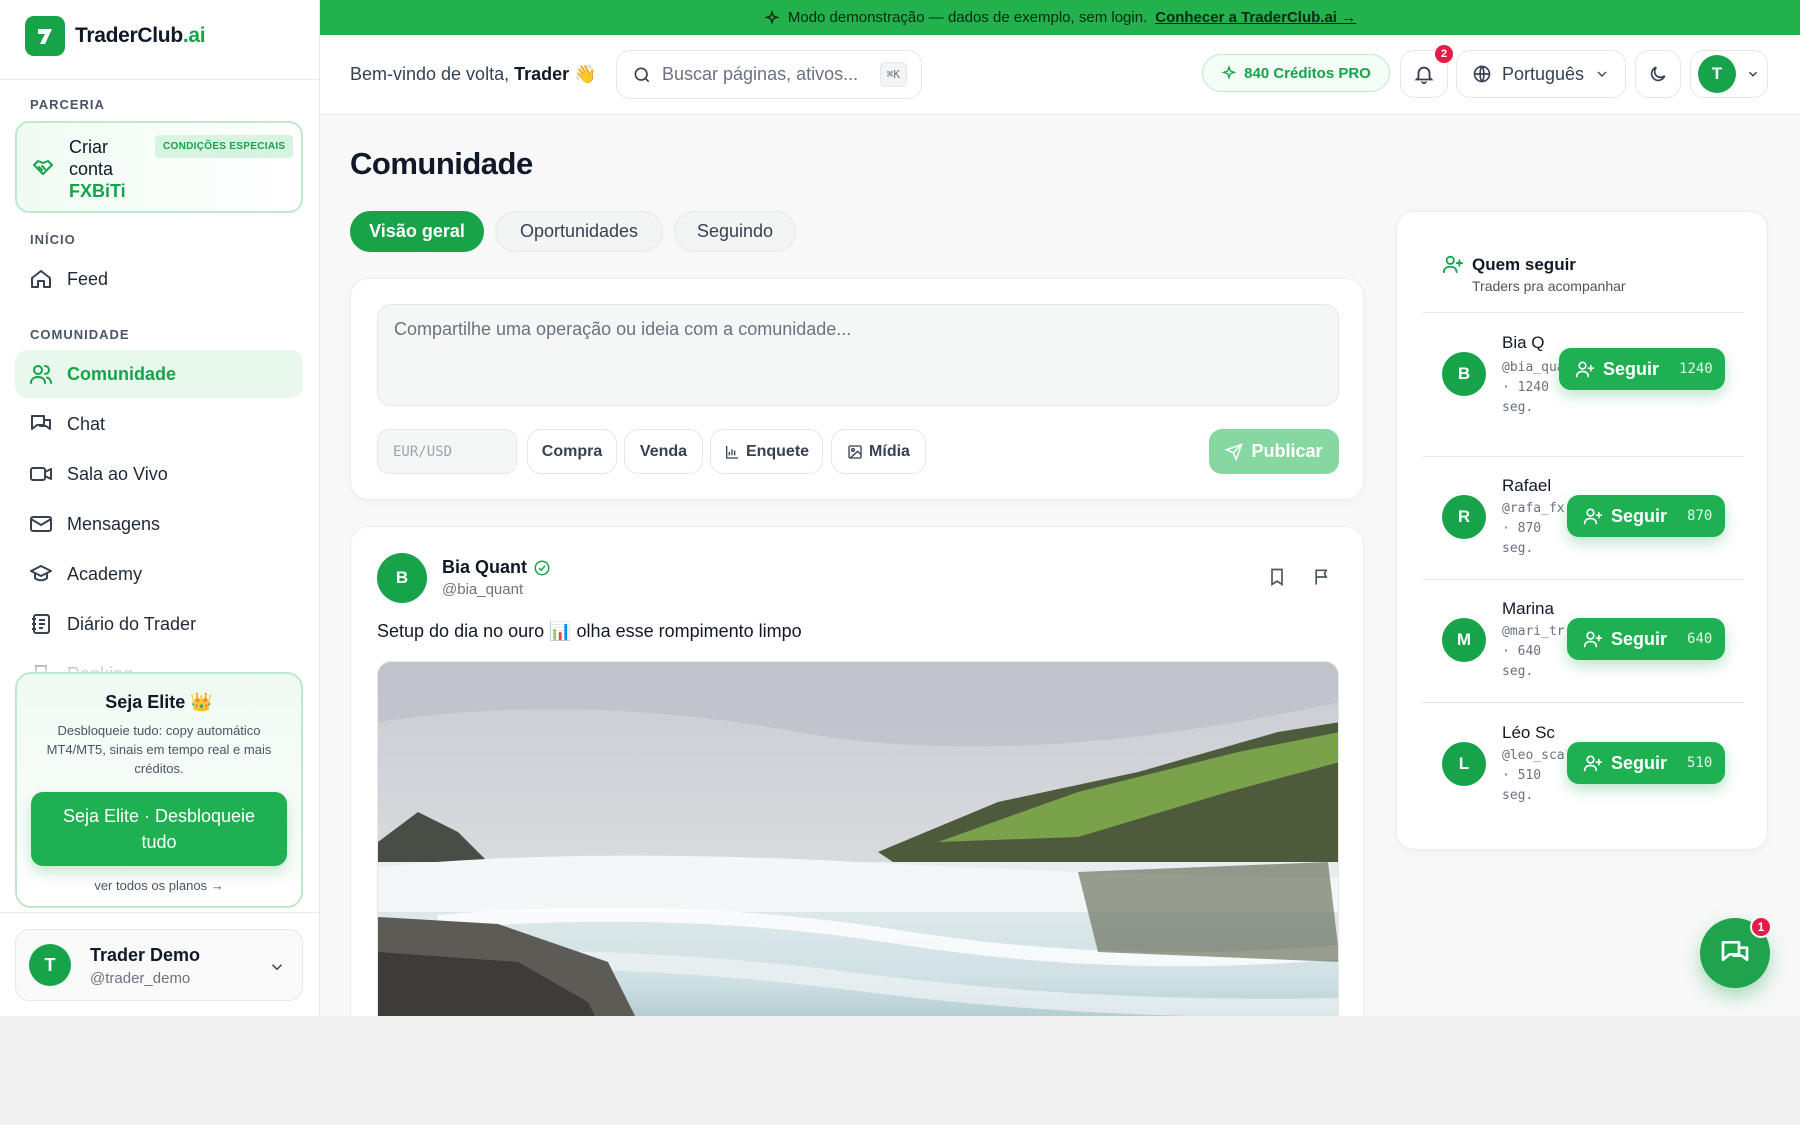 This screenshot has height=1125, width=1800. What do you see at coordinates (1482, 74) in the screenshot?
I see `globe-icon` at bounding box center [1482, 74].